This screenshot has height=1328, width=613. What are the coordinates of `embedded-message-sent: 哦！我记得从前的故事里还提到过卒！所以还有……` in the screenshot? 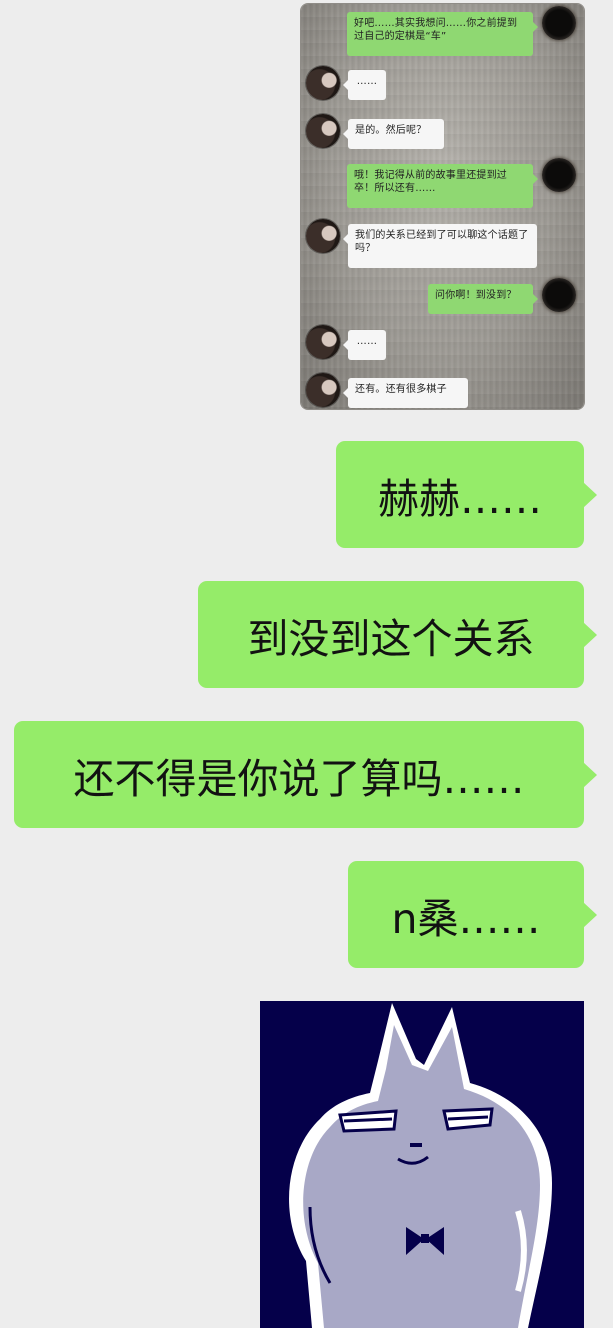 It's located at (442, 186).